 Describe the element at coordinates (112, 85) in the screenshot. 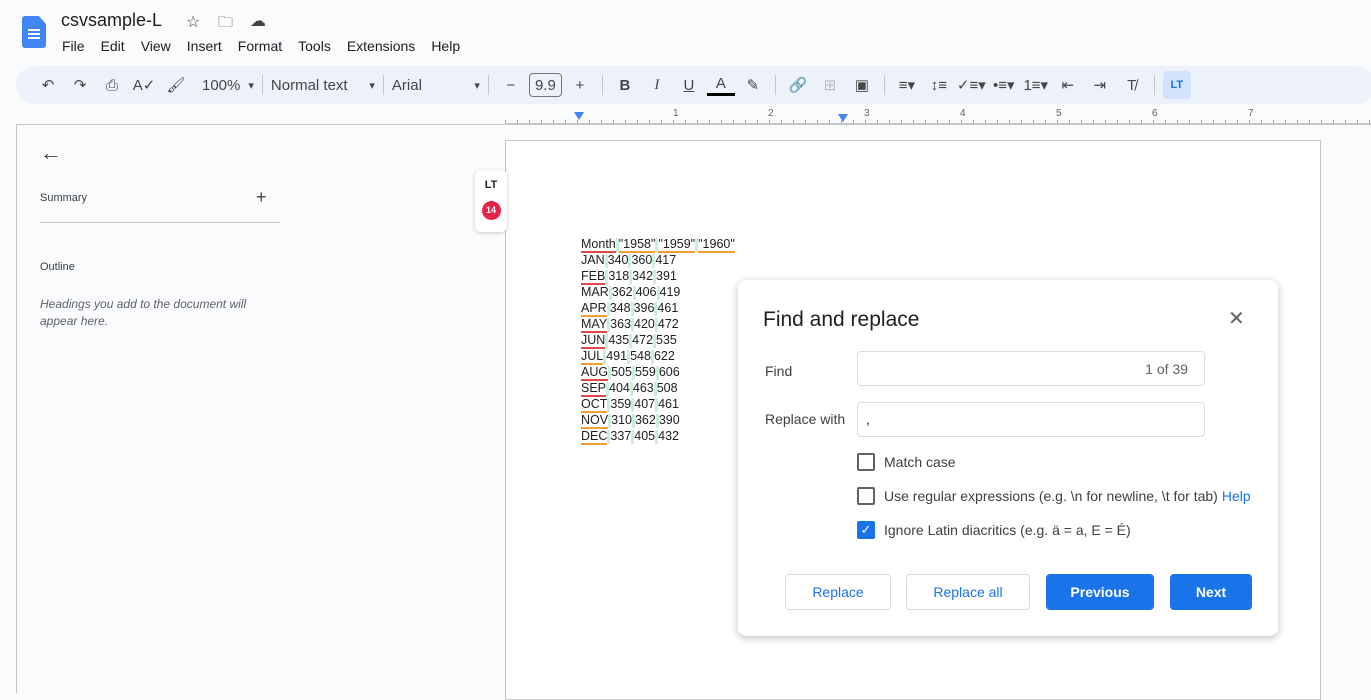

I see `print-icon: ⎙` at that location.